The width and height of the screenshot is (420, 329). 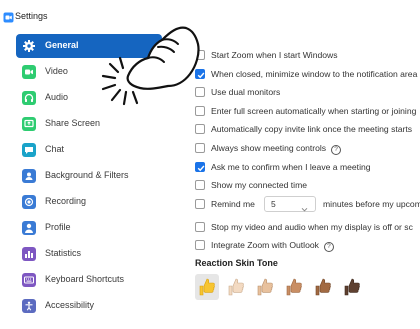 What do you see at coordinates (62, 45) in the screenshot?
I see `sidebar-item-label: General` at bounding box center [62, 45].